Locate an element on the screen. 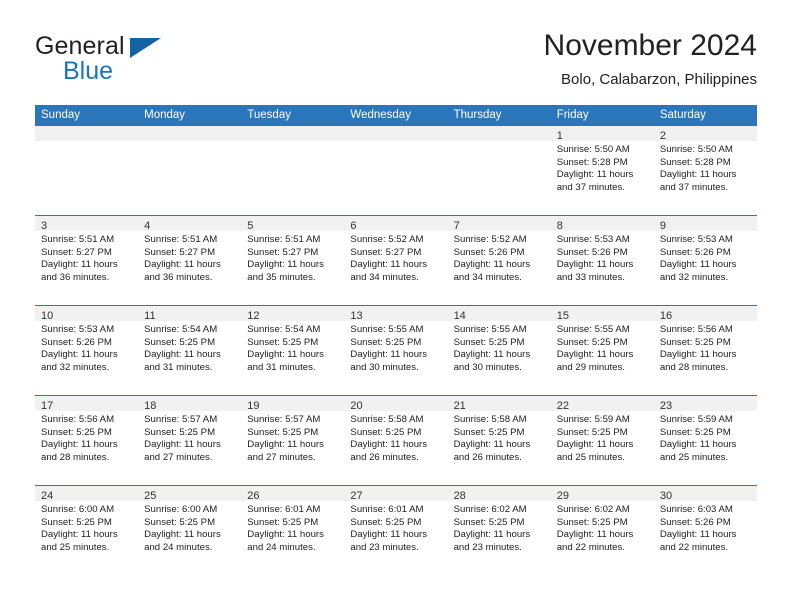 This screenshot has width=792, height=612. weekday-header-wednesday: Wednesday is located at coordinates (380, 115).